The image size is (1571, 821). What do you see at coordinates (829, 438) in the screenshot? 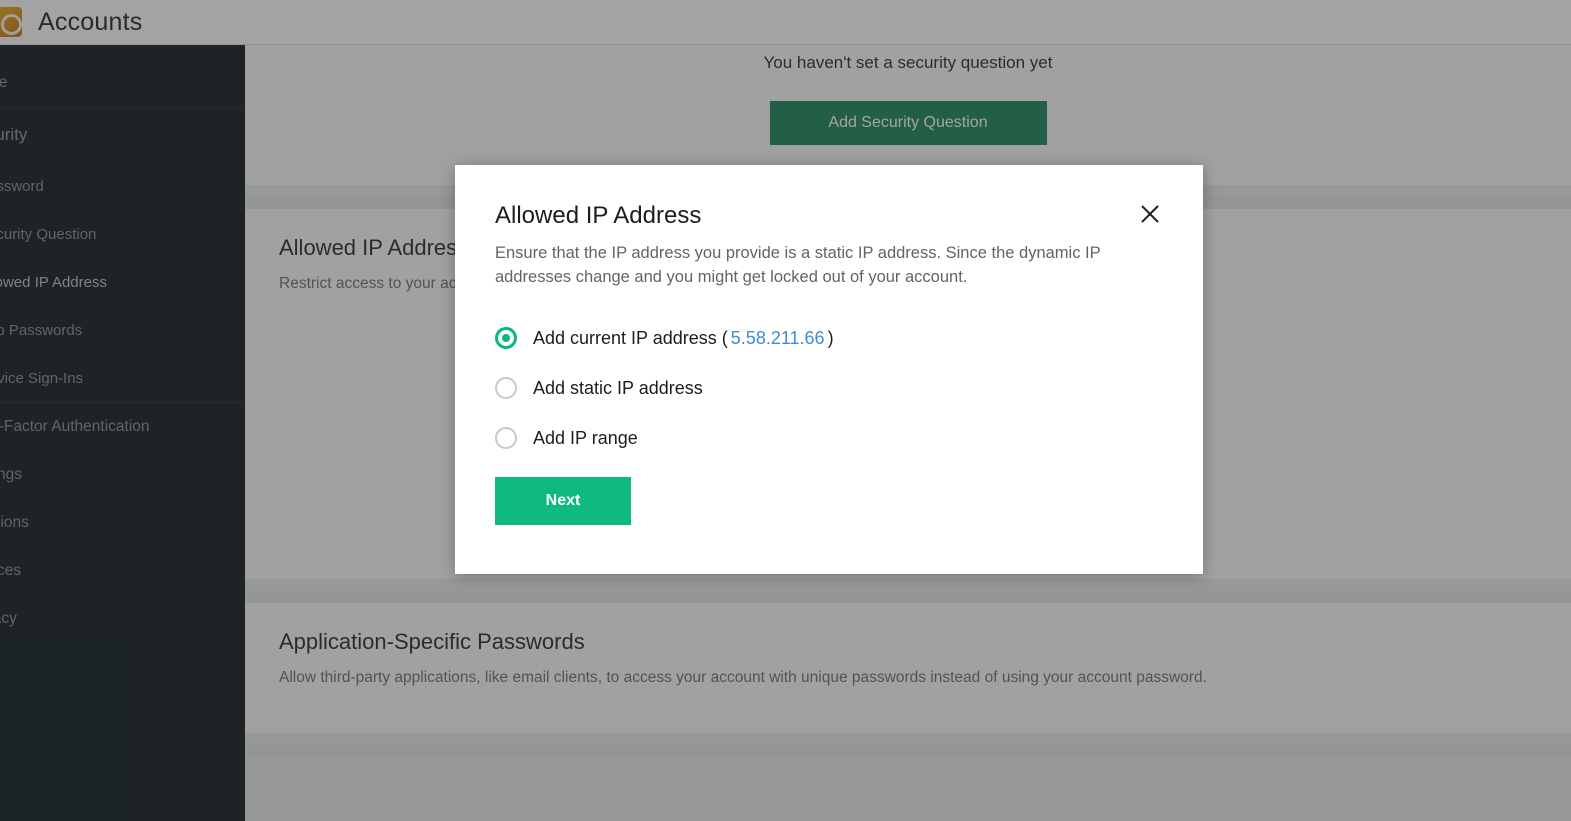
I see `radio-option-add-ip-range: Add IP range` at bounding box center [829, 438].